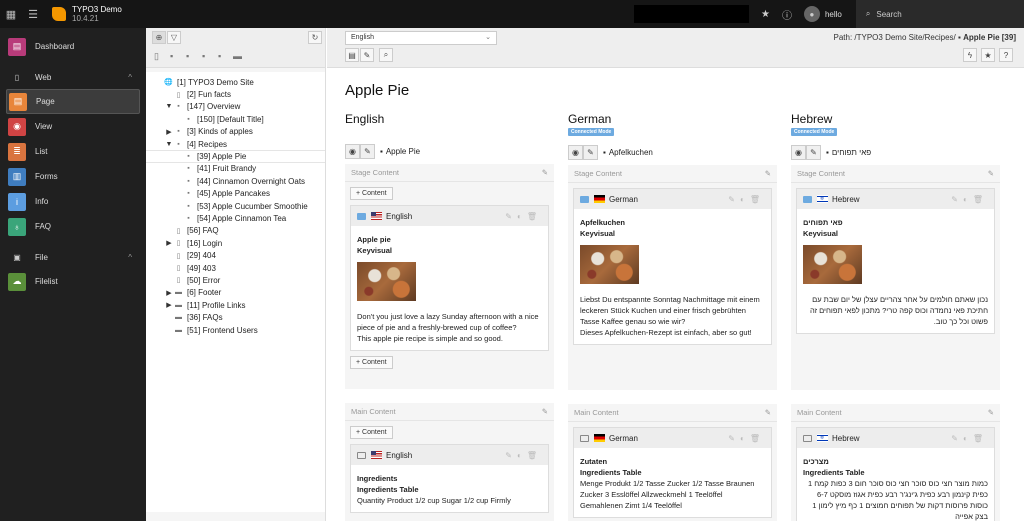  Describe the element at coordinates (989, 37) in the screenshot. I see `path-current-page: Apple Pie [39]` at that location.